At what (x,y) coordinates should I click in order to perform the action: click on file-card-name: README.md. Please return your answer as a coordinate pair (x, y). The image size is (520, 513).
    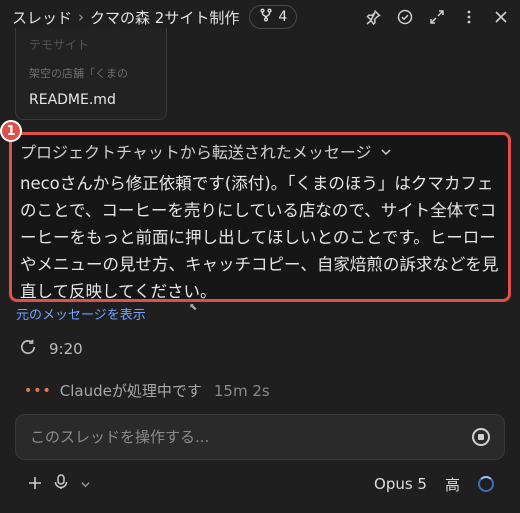
    Looking at the image, I should click on (72, 100).